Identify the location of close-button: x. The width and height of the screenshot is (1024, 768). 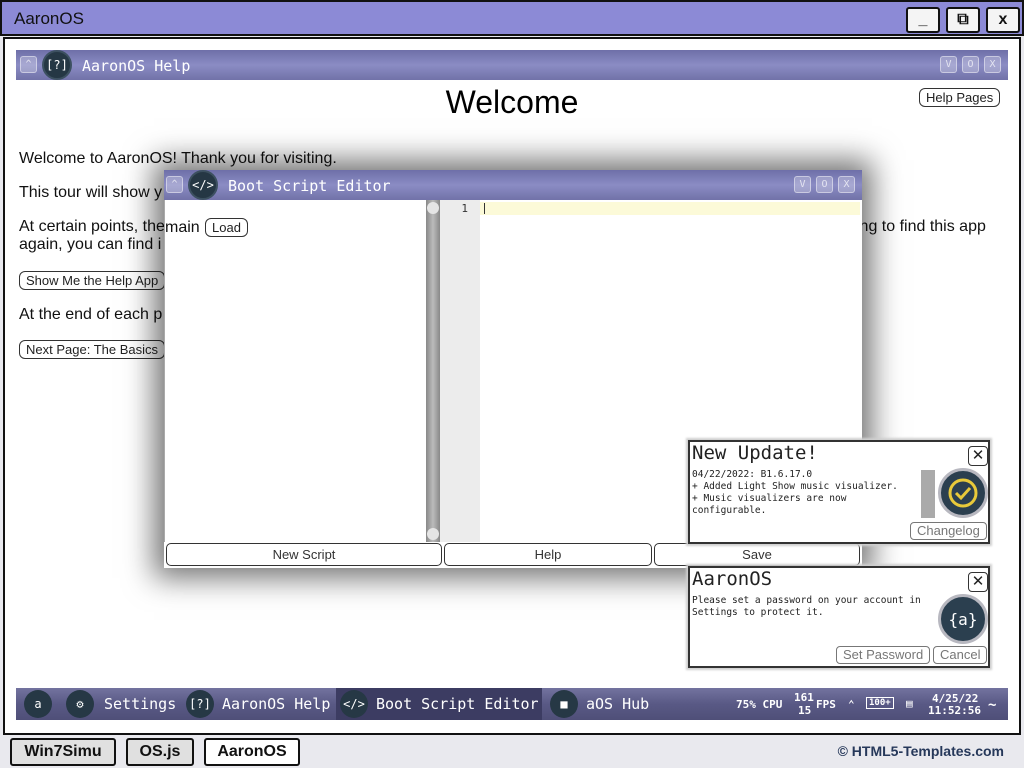
(1003, 20).